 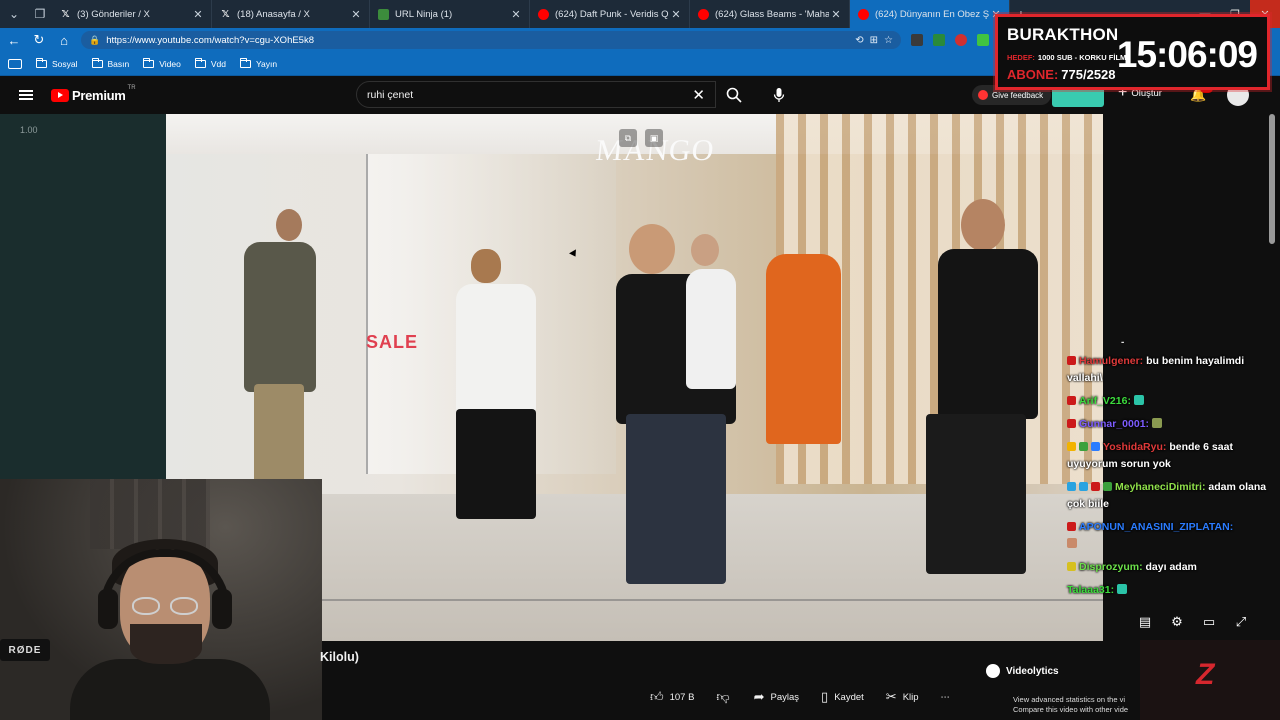 I want to click on overlay-subscribers: ABONE: 775/2528, so click(x=1061, y=74).